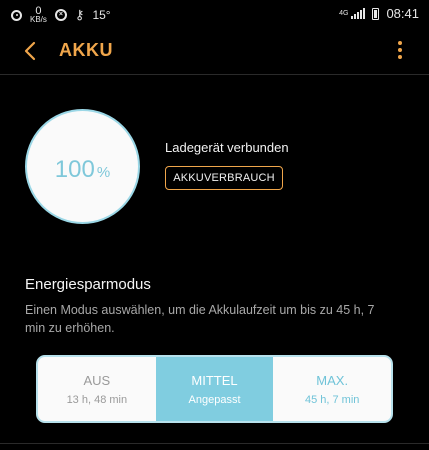 The image size is (429, 450). What do you see at coordinates (79, 14) in the screenshot?
I see `key-icon: ⚷` at bounding box center [79, 14].